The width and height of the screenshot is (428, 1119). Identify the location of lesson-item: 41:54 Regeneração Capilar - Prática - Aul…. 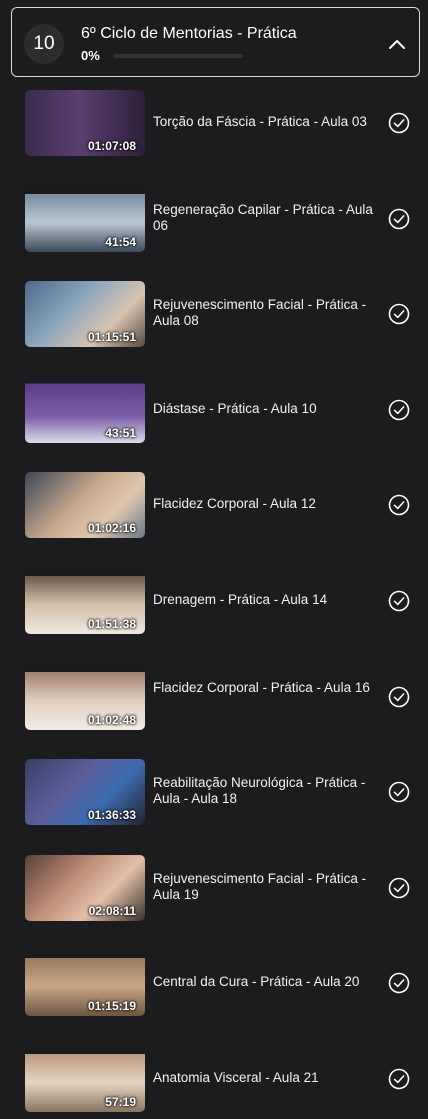
(214, 218).